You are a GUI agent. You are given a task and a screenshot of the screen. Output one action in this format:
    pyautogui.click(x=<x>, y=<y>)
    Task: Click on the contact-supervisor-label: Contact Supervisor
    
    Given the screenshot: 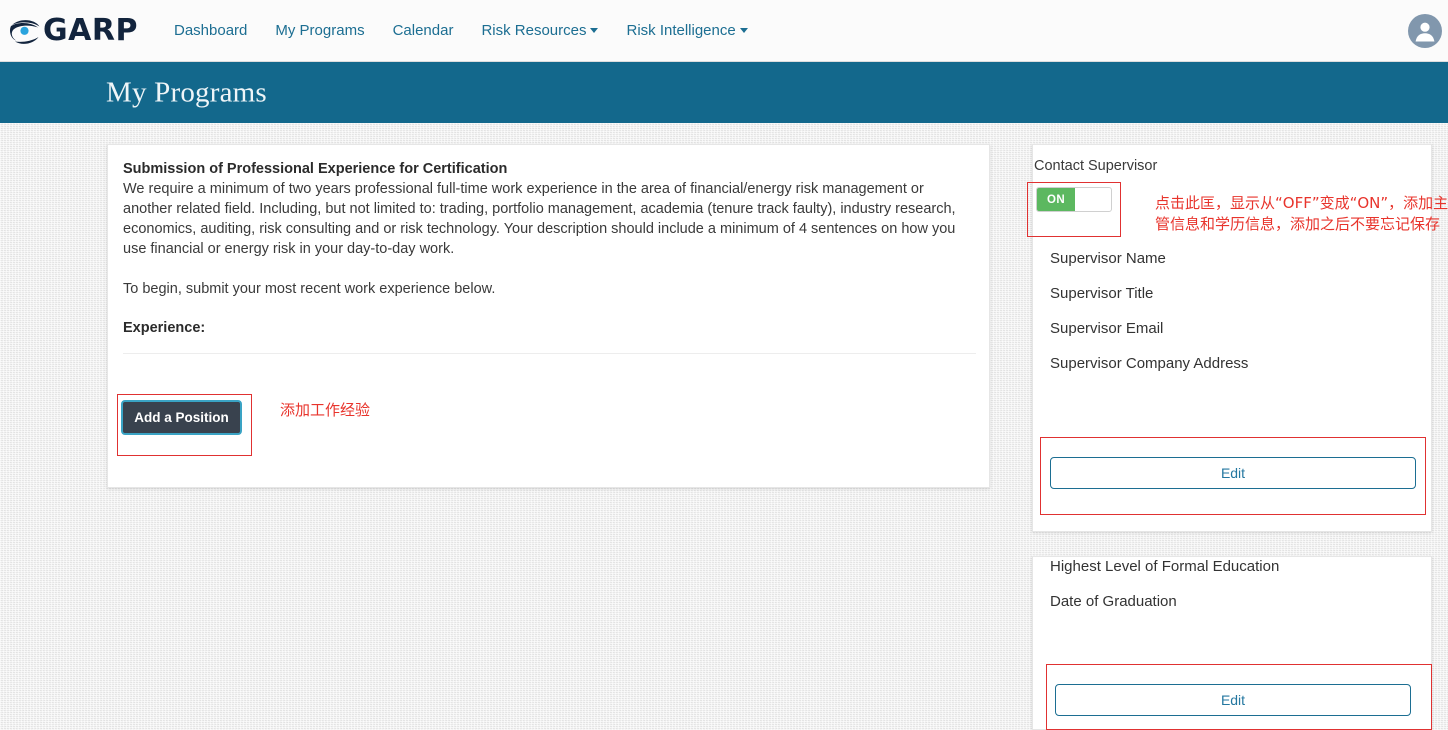 What is the action you would take?
    pyautogui.click(x=1096, y=166)
    